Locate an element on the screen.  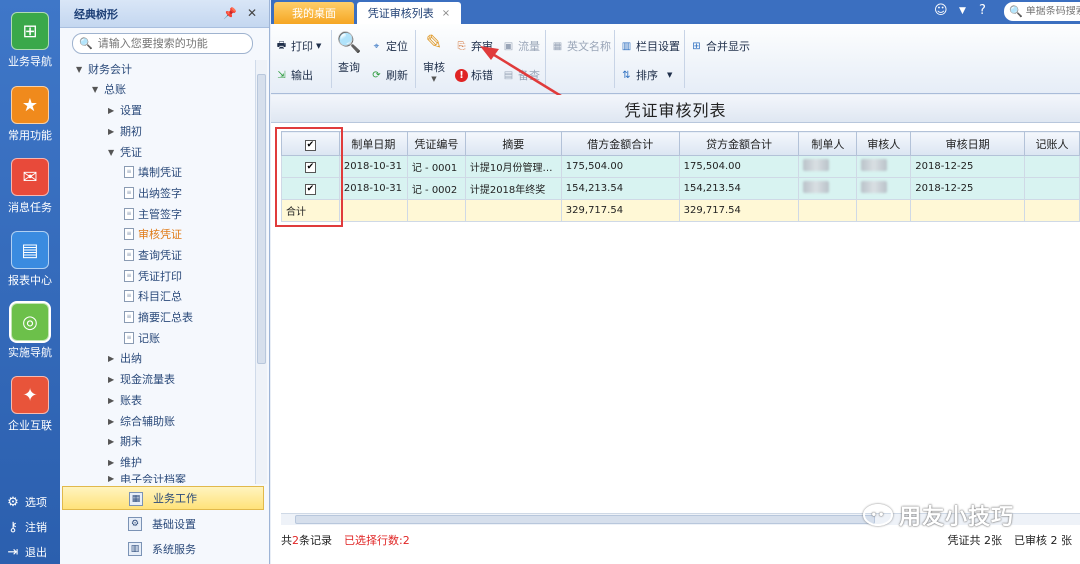
pin-icon: 📌 is located at coordinates (230, 13).